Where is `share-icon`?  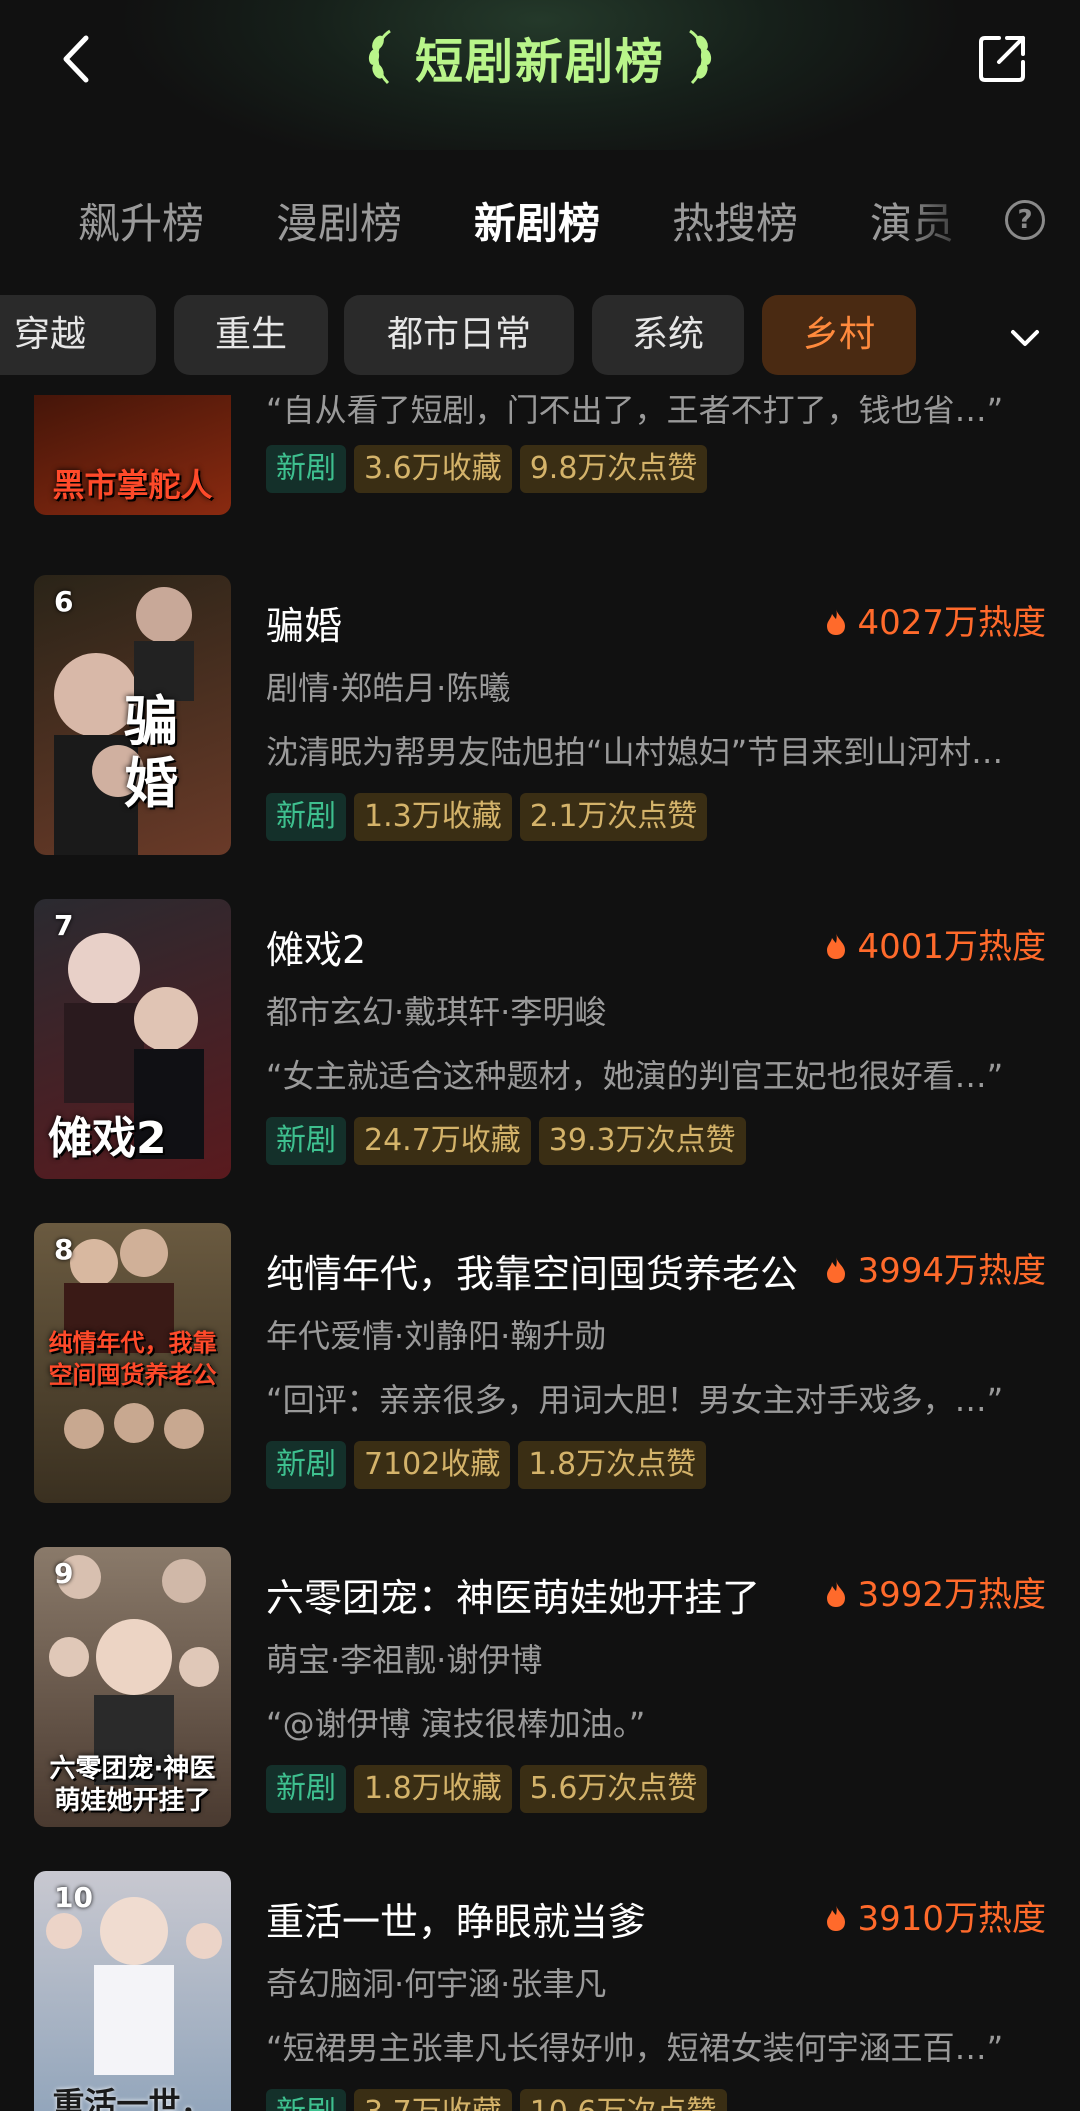 share-icon is located at coordinates (1002, 59).